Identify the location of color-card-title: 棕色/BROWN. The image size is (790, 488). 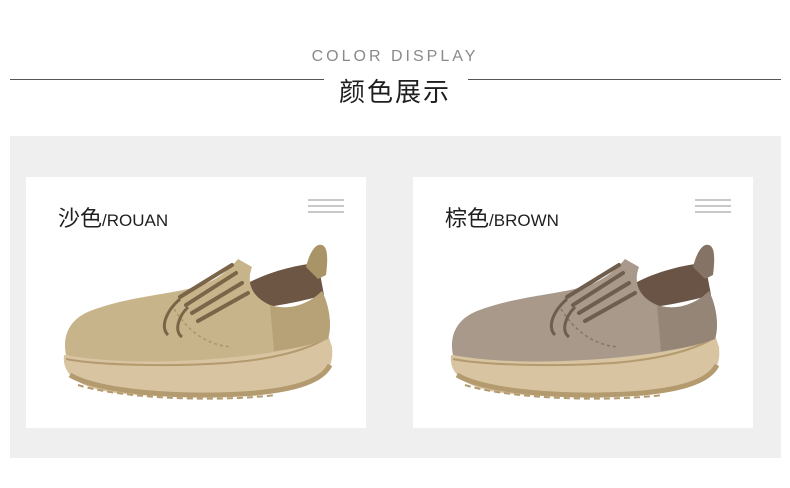
(502, 217).